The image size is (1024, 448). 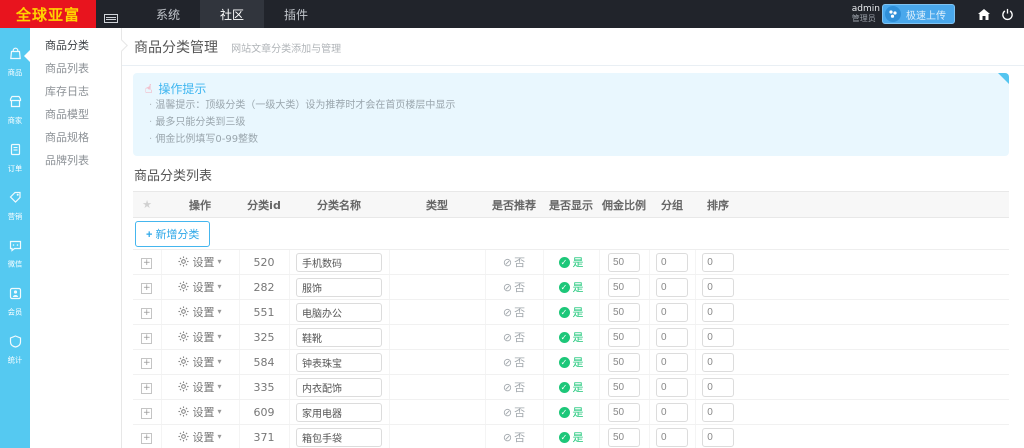 I want to click on submenu-item-brand-list: 品牌列表, so click(x=75, y=160).